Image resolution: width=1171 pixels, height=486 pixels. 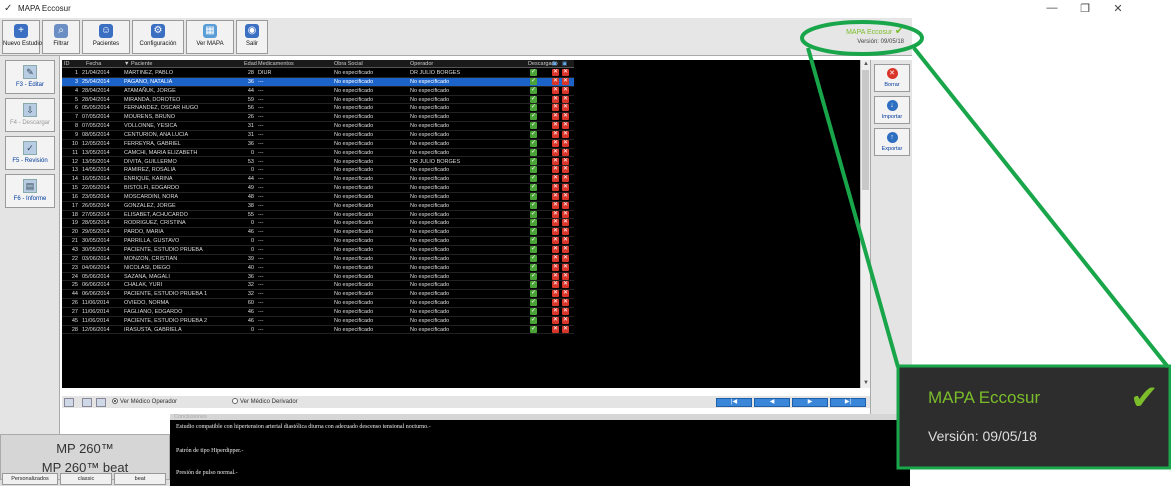 I want to click on scroll-thumb, so click(x=865, y=130).